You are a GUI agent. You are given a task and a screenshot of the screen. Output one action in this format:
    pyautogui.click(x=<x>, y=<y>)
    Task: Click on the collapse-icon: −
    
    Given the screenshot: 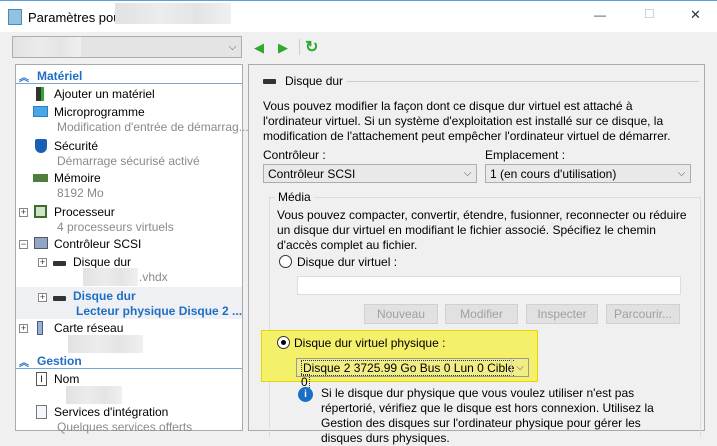 What is the action you would take?
    pyautogui.click(x=23, y=244)
    